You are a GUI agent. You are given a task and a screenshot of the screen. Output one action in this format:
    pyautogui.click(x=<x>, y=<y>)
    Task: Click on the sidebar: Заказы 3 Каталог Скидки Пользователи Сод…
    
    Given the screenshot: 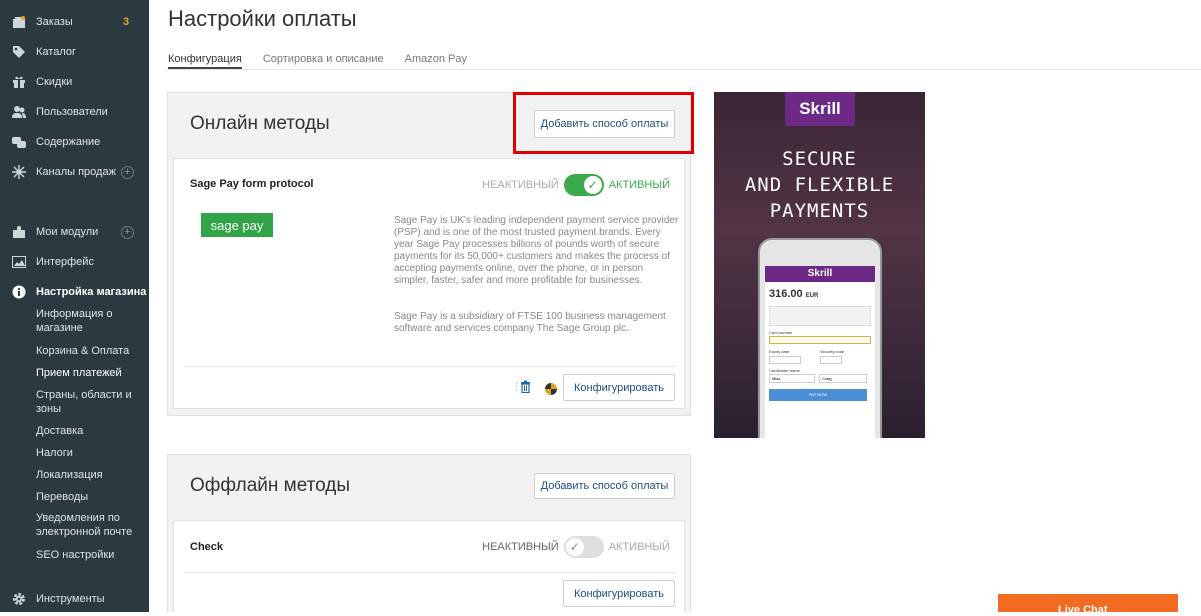 What is the action you would take?
    pyautogui.click(x=74, y=306)
    